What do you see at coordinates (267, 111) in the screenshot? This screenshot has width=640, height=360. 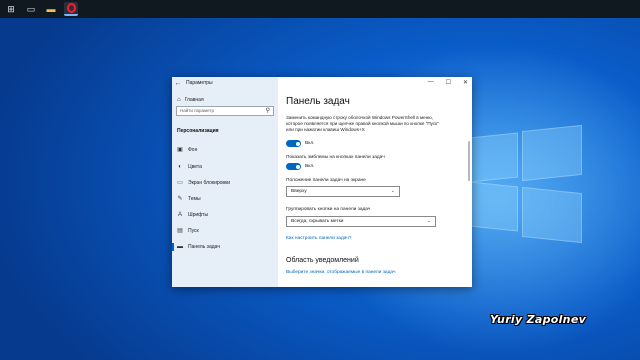 I see `search-icon: ⚲` at bounding box center [267, 111].